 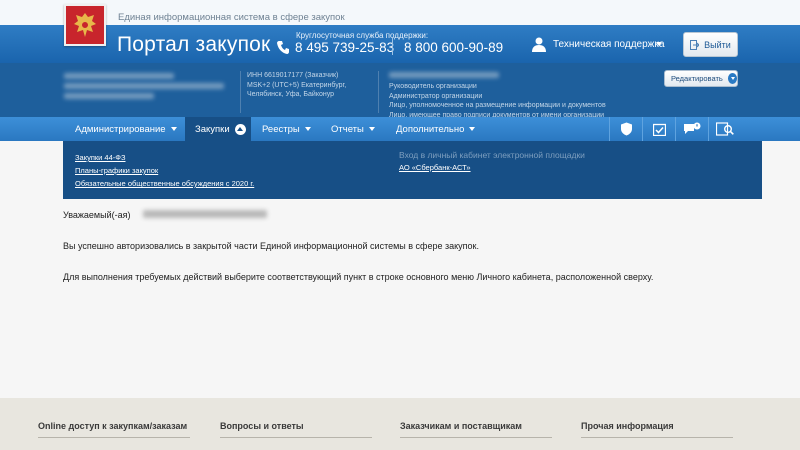 What do you see at coordinates (691, 129) in the screenshot?
I see `notifications-icon` at bounding box center [691, 129].